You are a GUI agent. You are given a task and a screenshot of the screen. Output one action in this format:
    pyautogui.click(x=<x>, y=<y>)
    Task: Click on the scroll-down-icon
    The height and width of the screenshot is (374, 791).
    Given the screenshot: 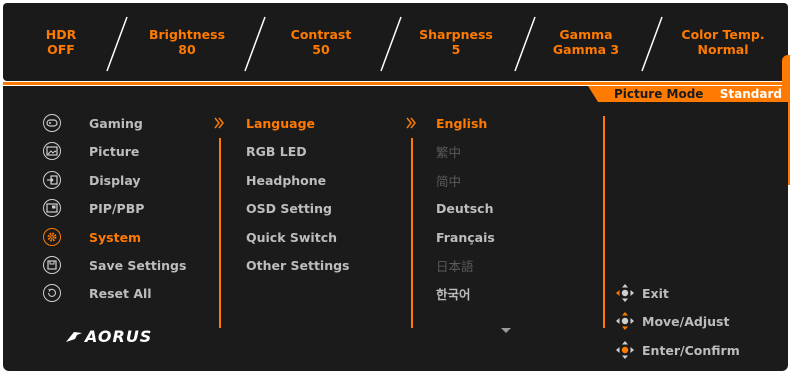 What is the action you would take?
    pyautogui.click(x=506, y=330)
    